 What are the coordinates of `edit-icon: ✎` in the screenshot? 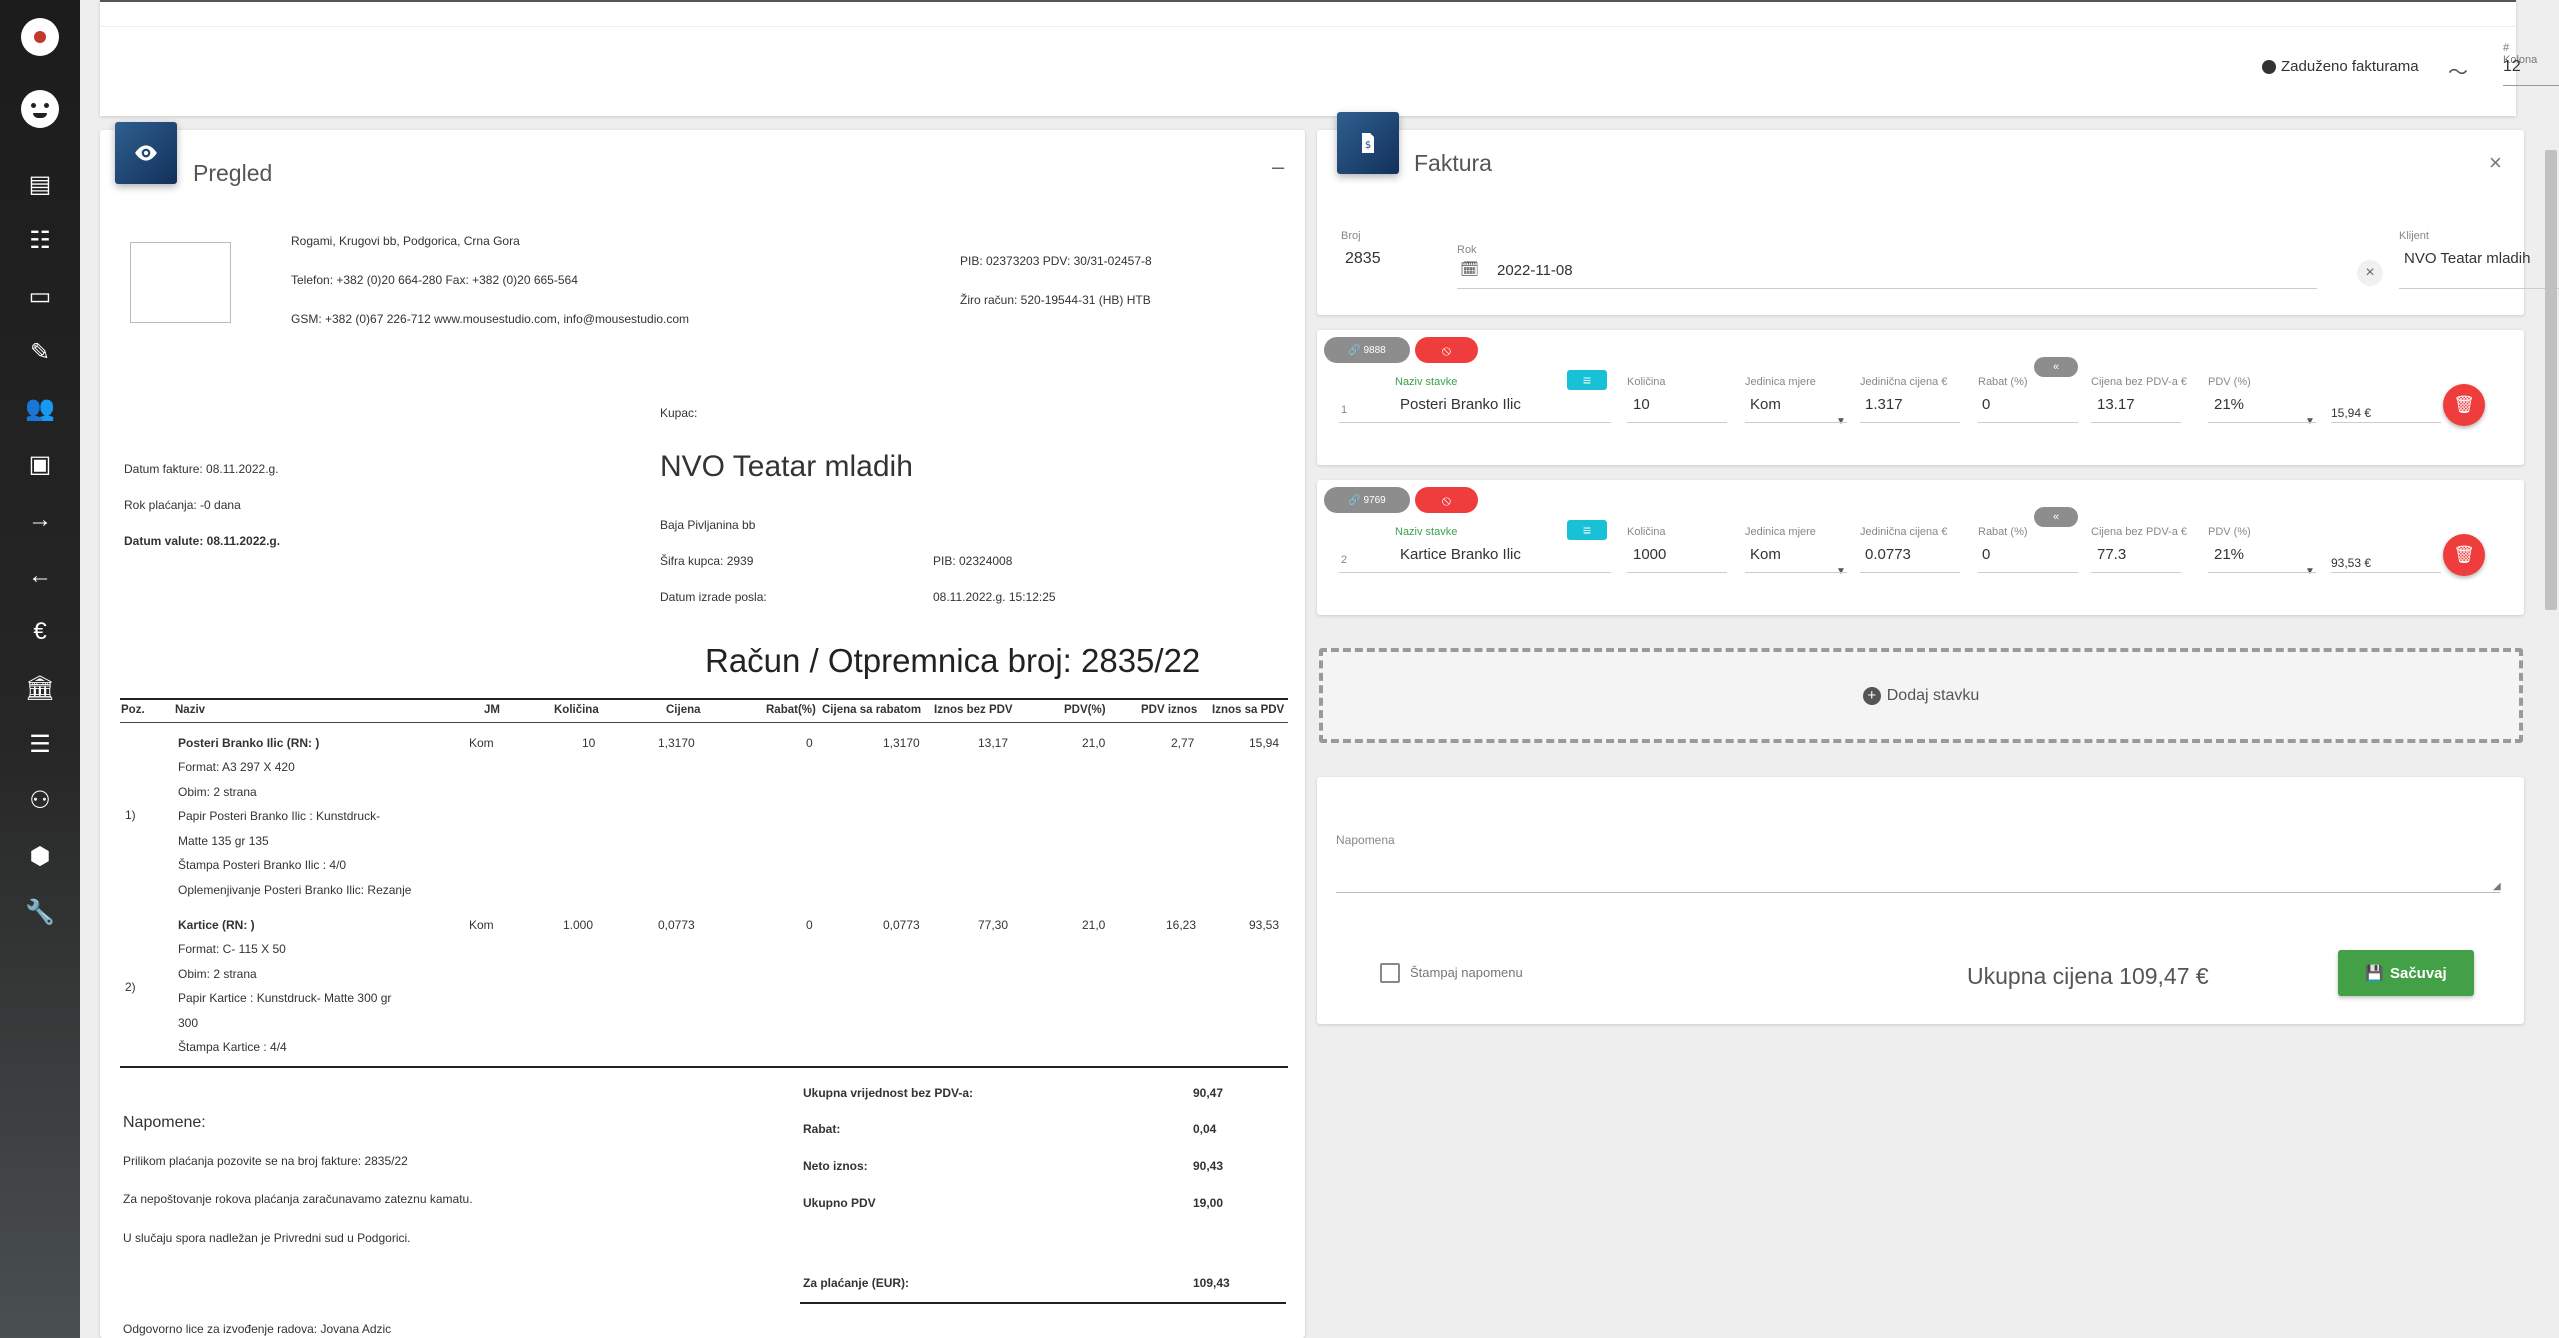 It's located at (40, 352).